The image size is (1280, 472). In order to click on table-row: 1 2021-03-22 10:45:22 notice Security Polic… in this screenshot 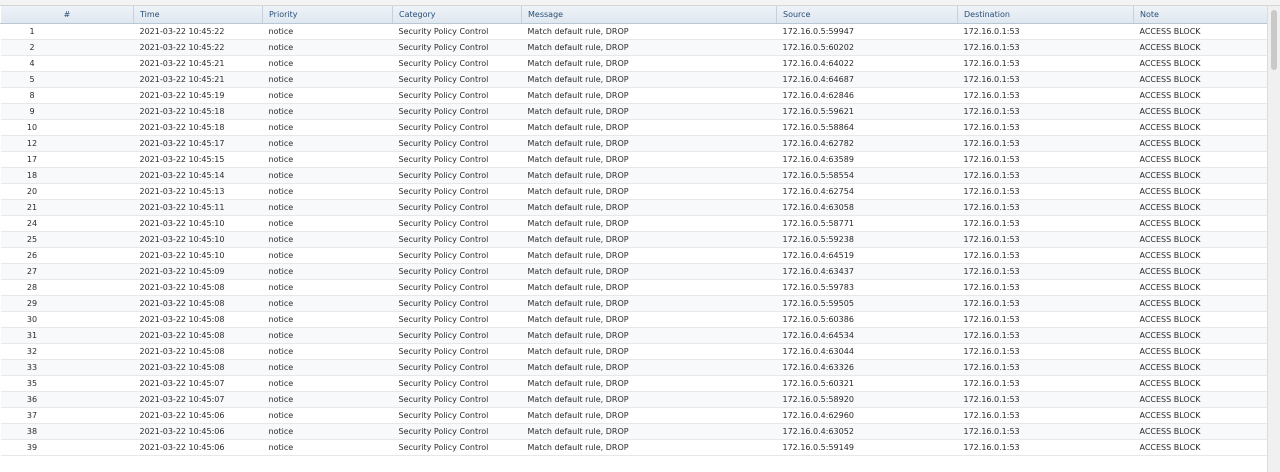, I will do `click(634, 31)`.